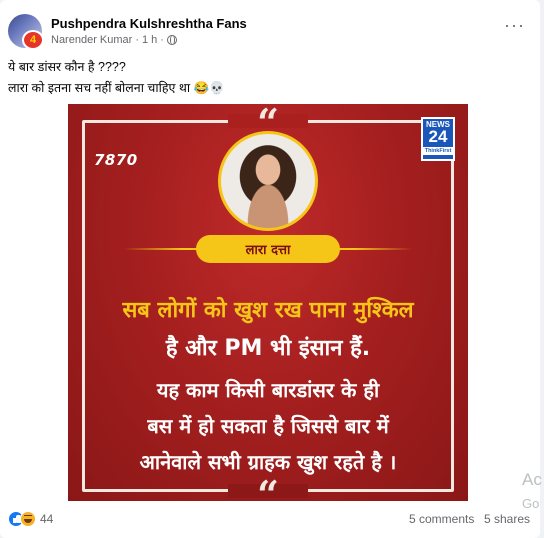 Image resolution: width=544 pixels, height=538 pixels. What do you see at coordinates (438, 136) in the screenshot?
I see `logo-line-2: 24` at bounding box center [438, 136].